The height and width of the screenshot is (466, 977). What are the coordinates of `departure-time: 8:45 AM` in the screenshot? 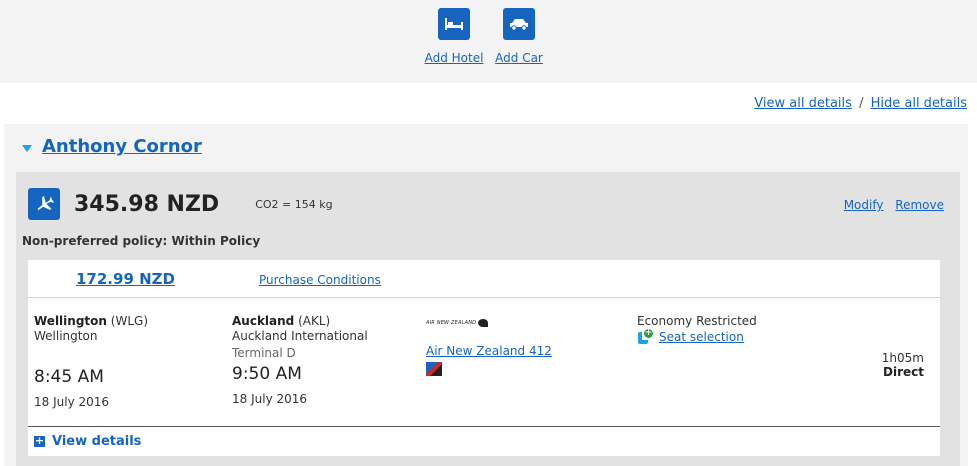 It's located at (69, 377).